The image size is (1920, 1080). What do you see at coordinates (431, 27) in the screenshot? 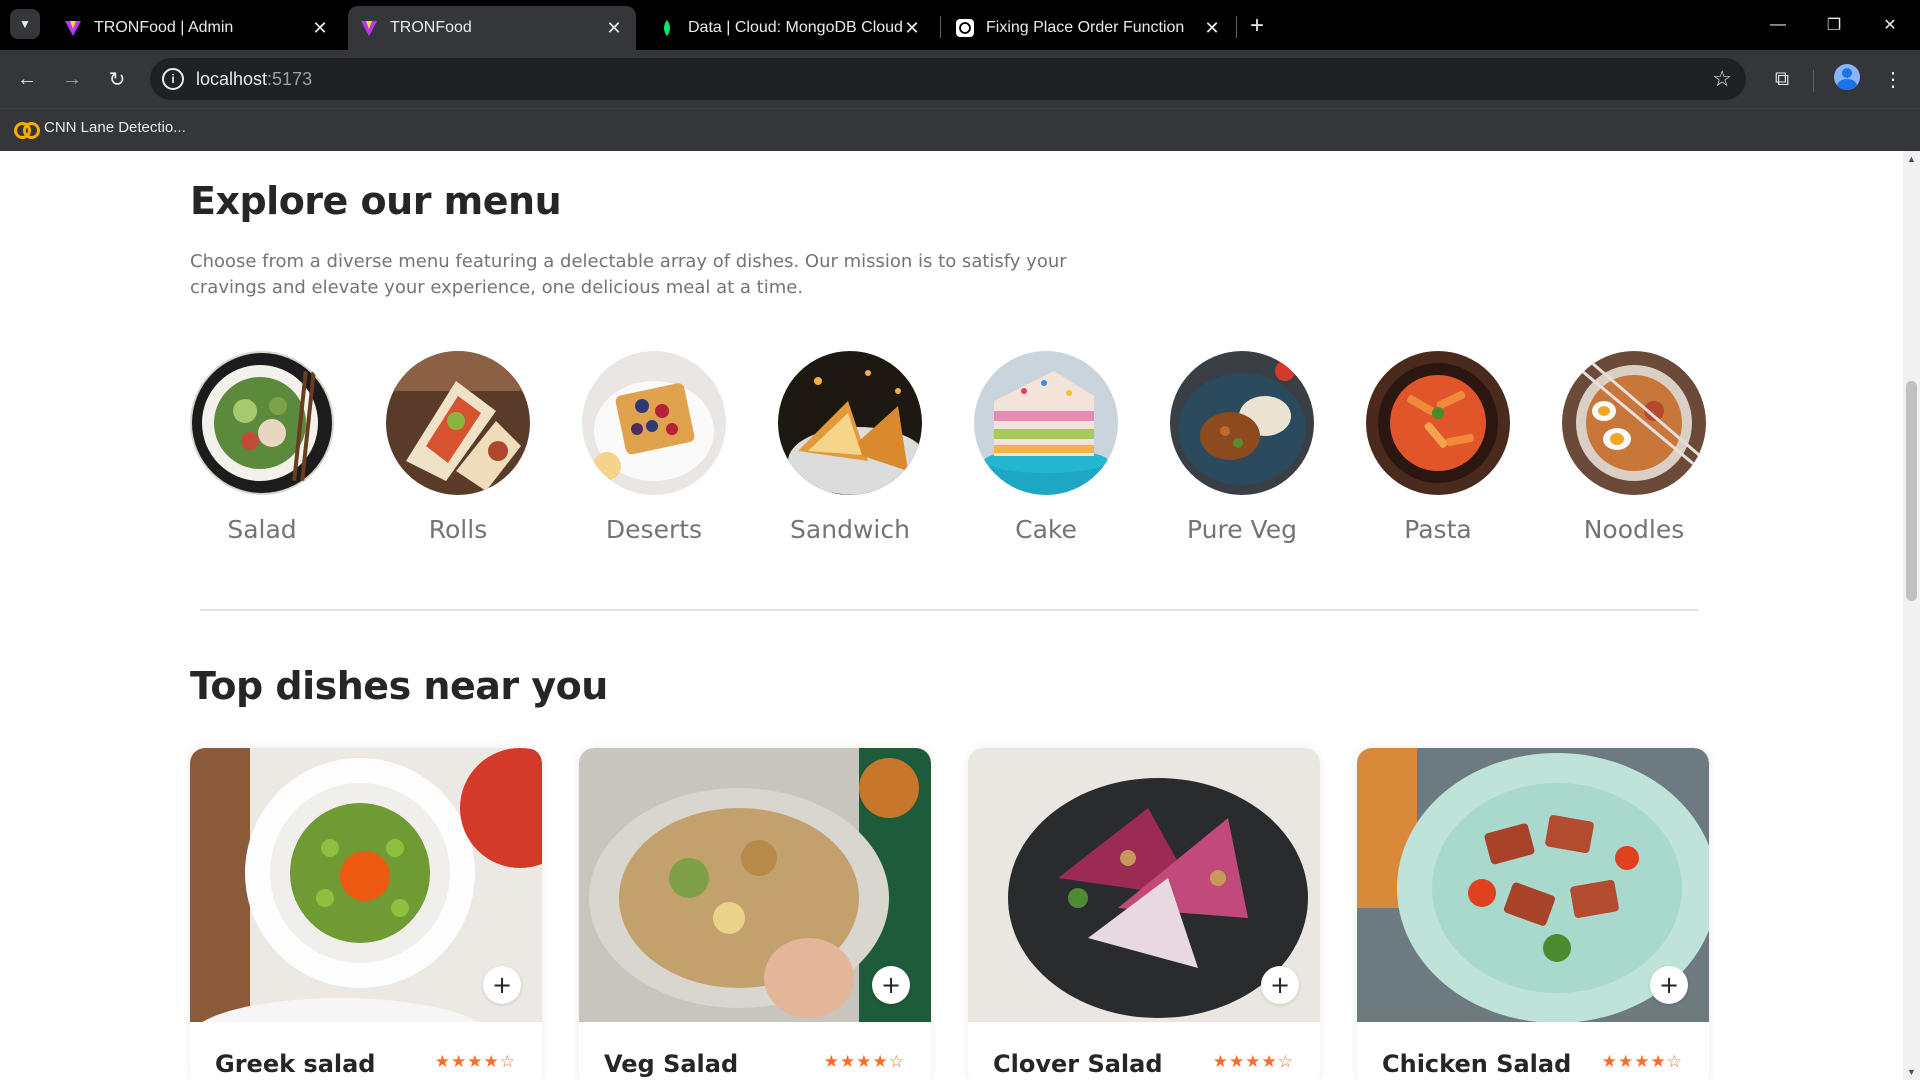
I see `tab-label: TRONFood` at bounding box center [431, 27].